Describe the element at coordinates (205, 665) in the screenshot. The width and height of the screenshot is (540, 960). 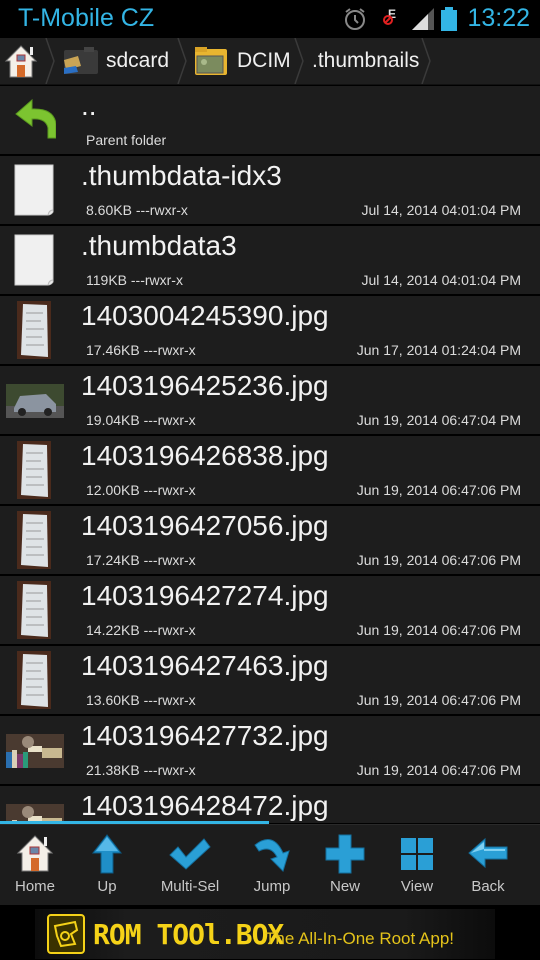
I see `file-name: 1403196427463.jpg` at that location.